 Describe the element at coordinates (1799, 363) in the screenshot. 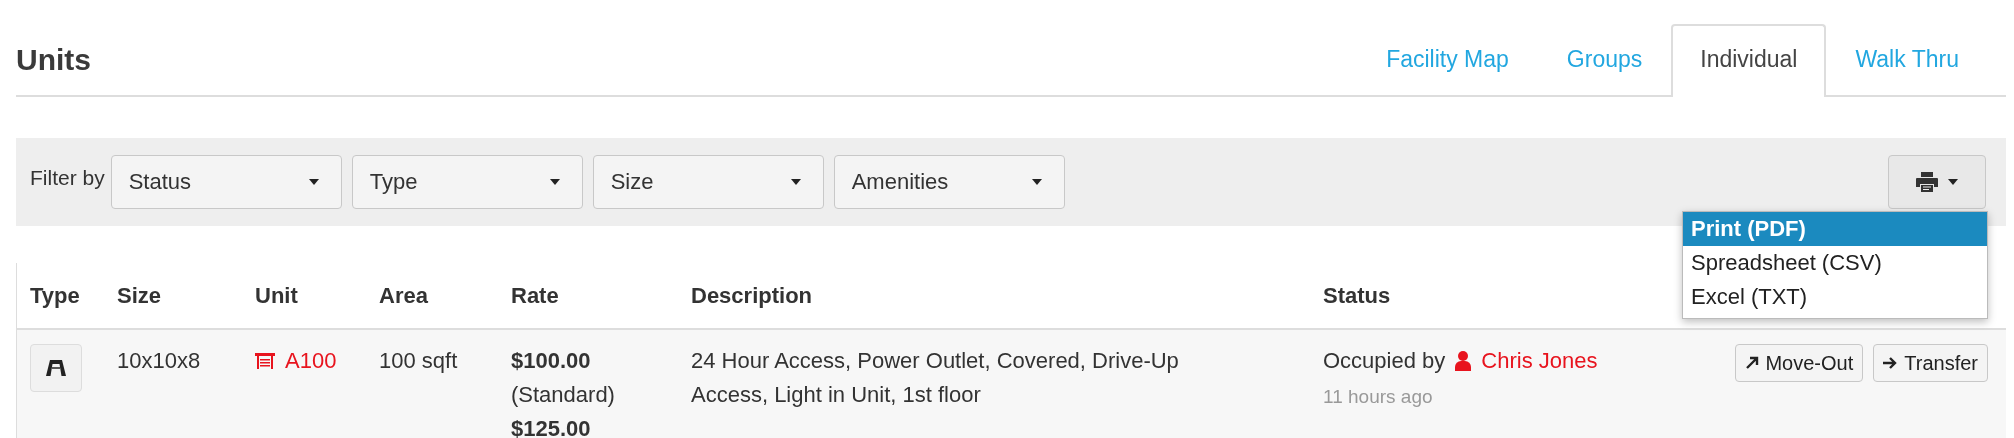

I see `move-out-button: Move-Out` at that location.